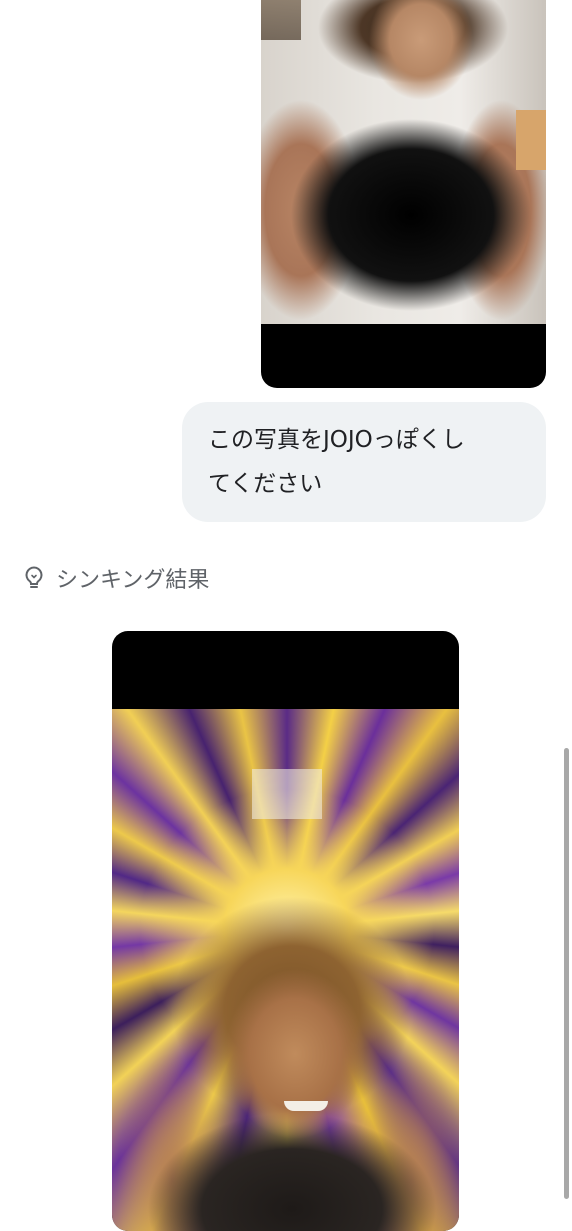 The image size is (572, 1231). I want to click on user-message-bubble: この写真をJOJOっぽくし てください, so click(364, 462).